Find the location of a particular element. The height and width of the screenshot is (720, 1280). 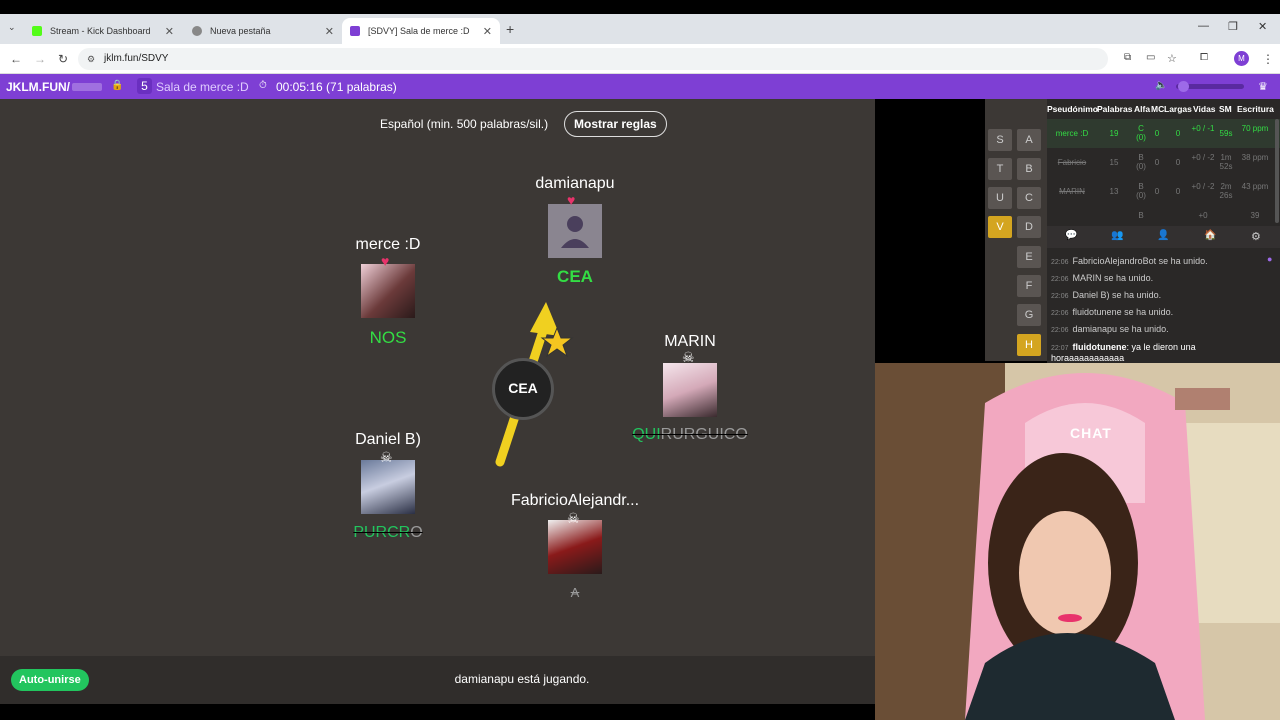

col-header: Largas is located at coordinates (1178, 109).